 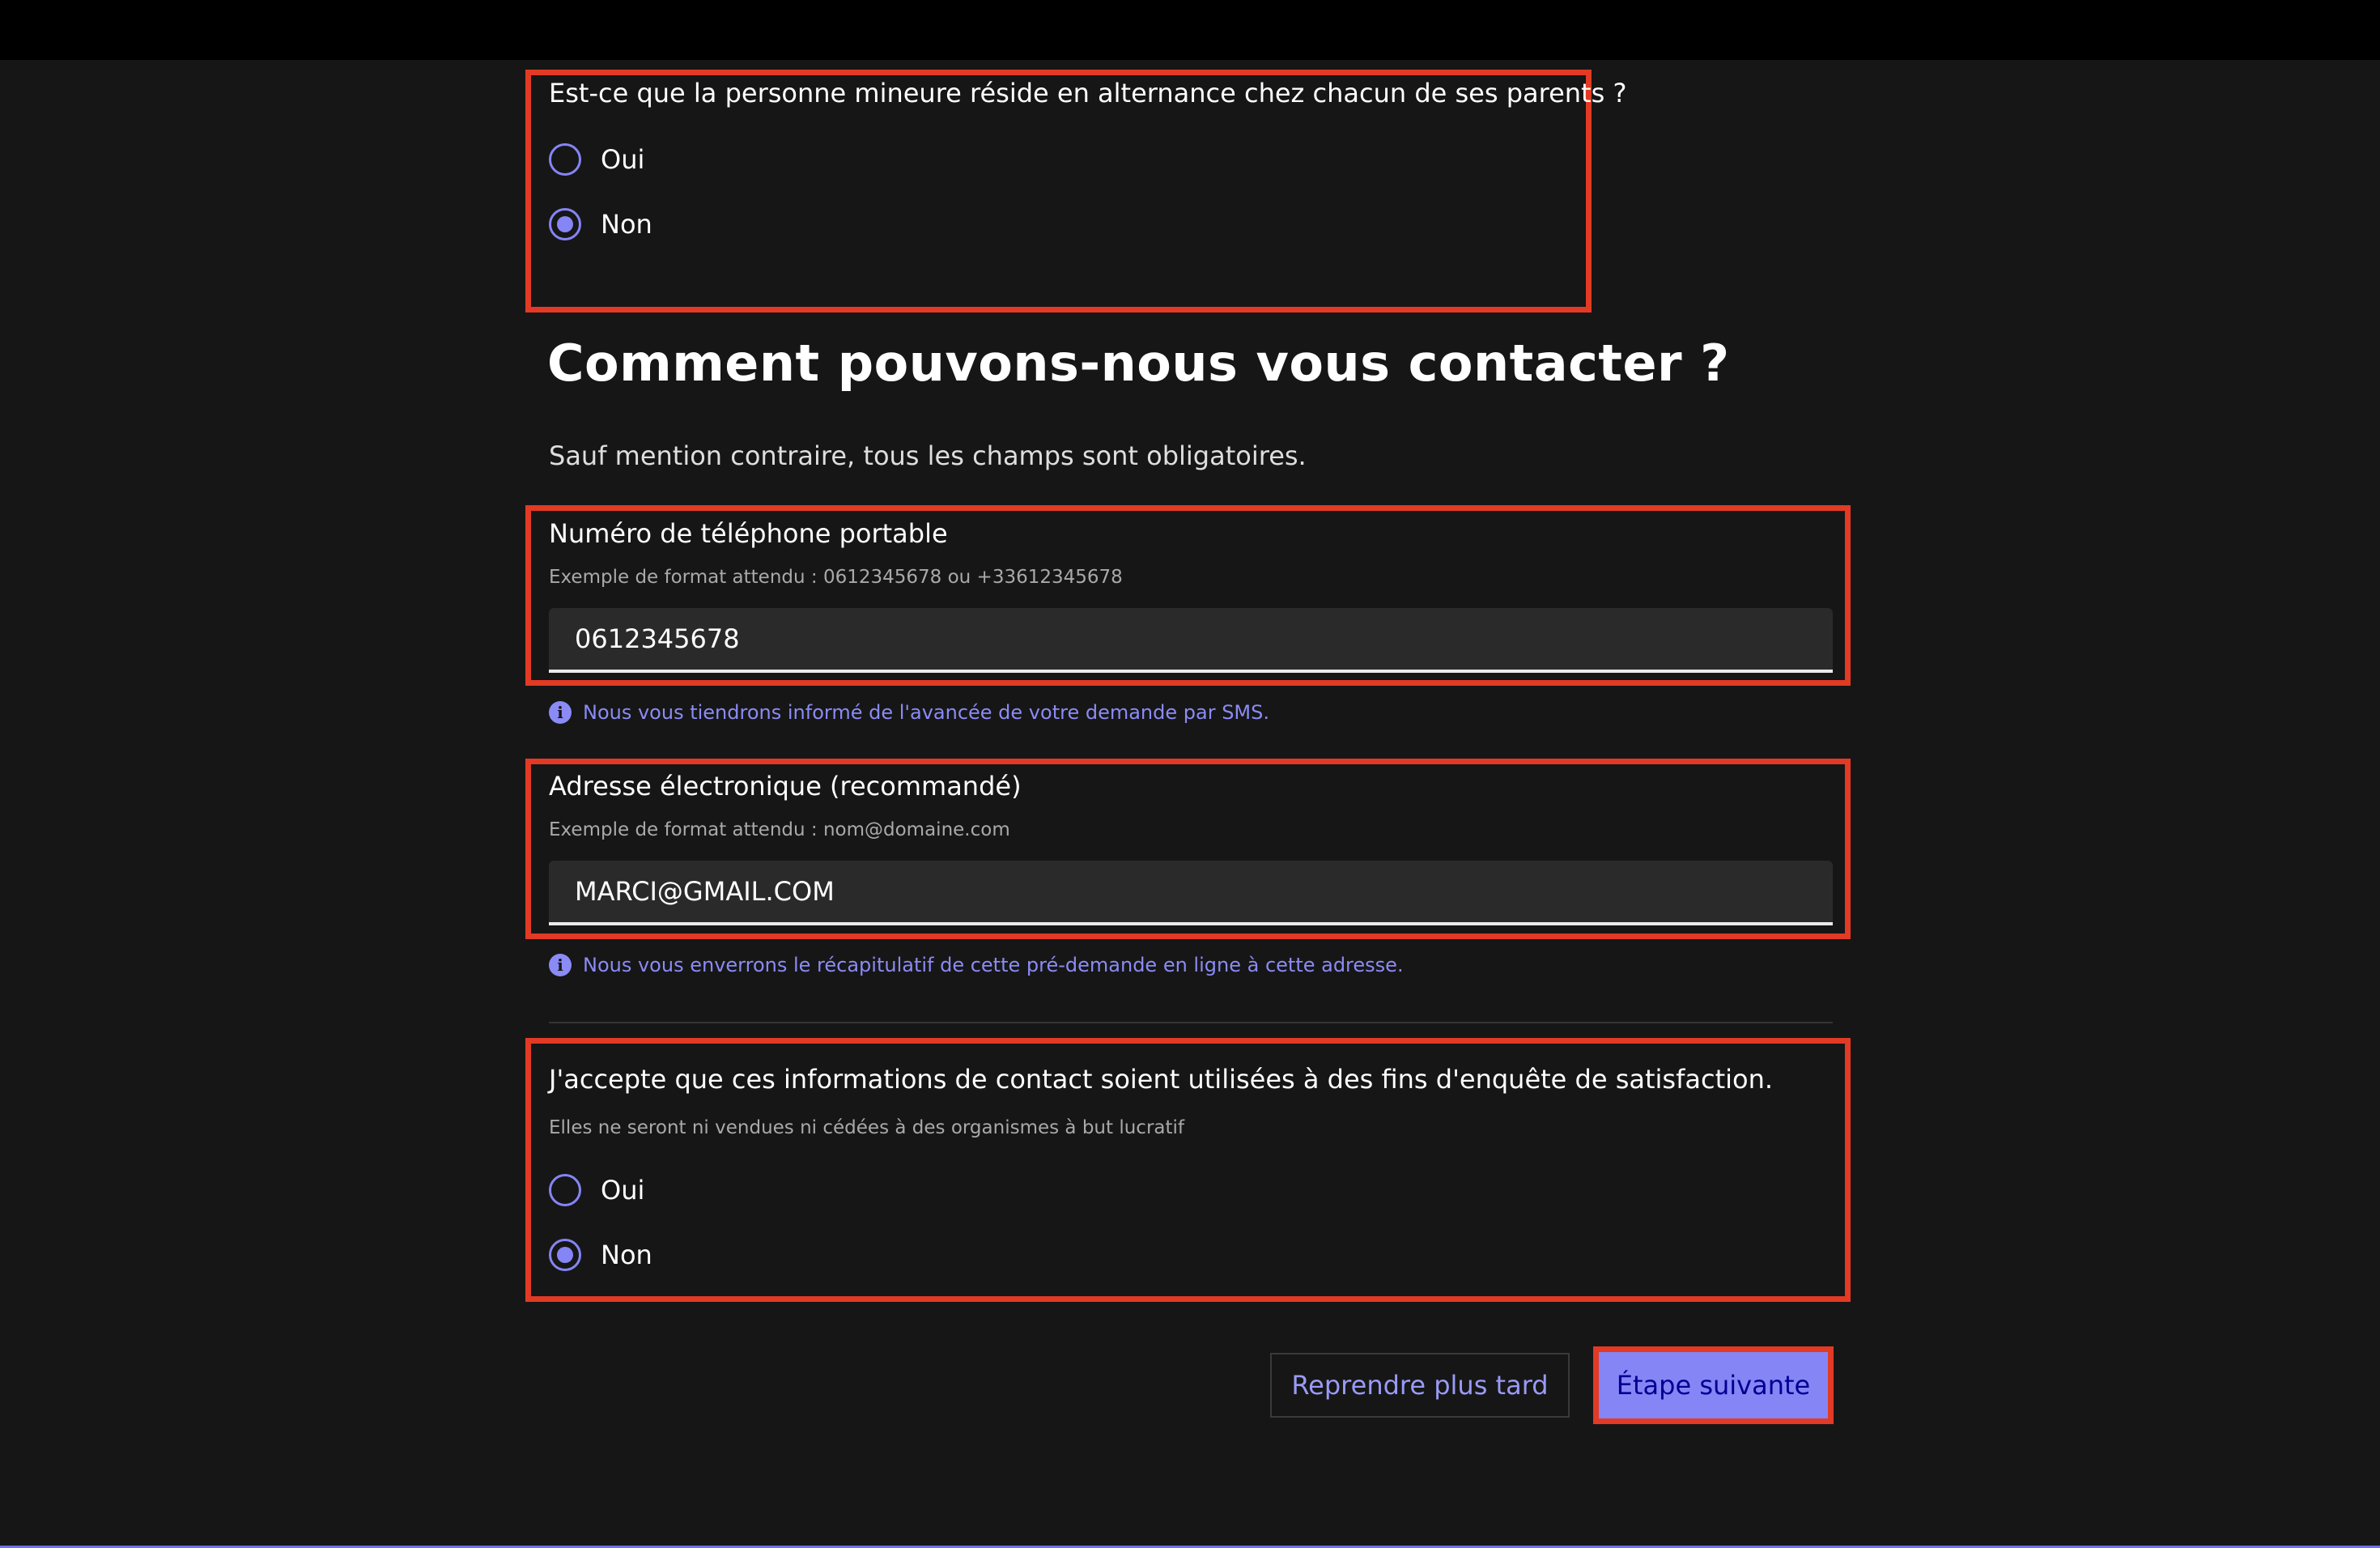 What do you see at coordinates (1190, 30) in the screenshot?
I see `top-bar` at bounding box center [1190, 30].